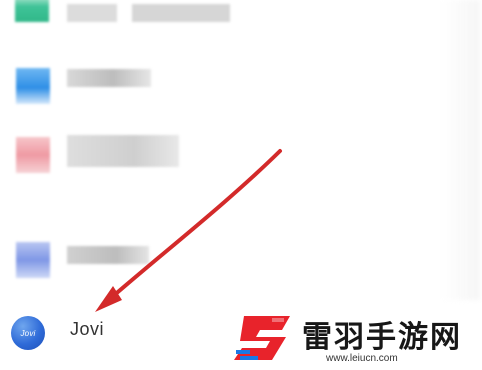 The image size is (482, 370). Describe the element at coordinates (262, 338) in the screenshot. I see `watermark-logo` at that location.